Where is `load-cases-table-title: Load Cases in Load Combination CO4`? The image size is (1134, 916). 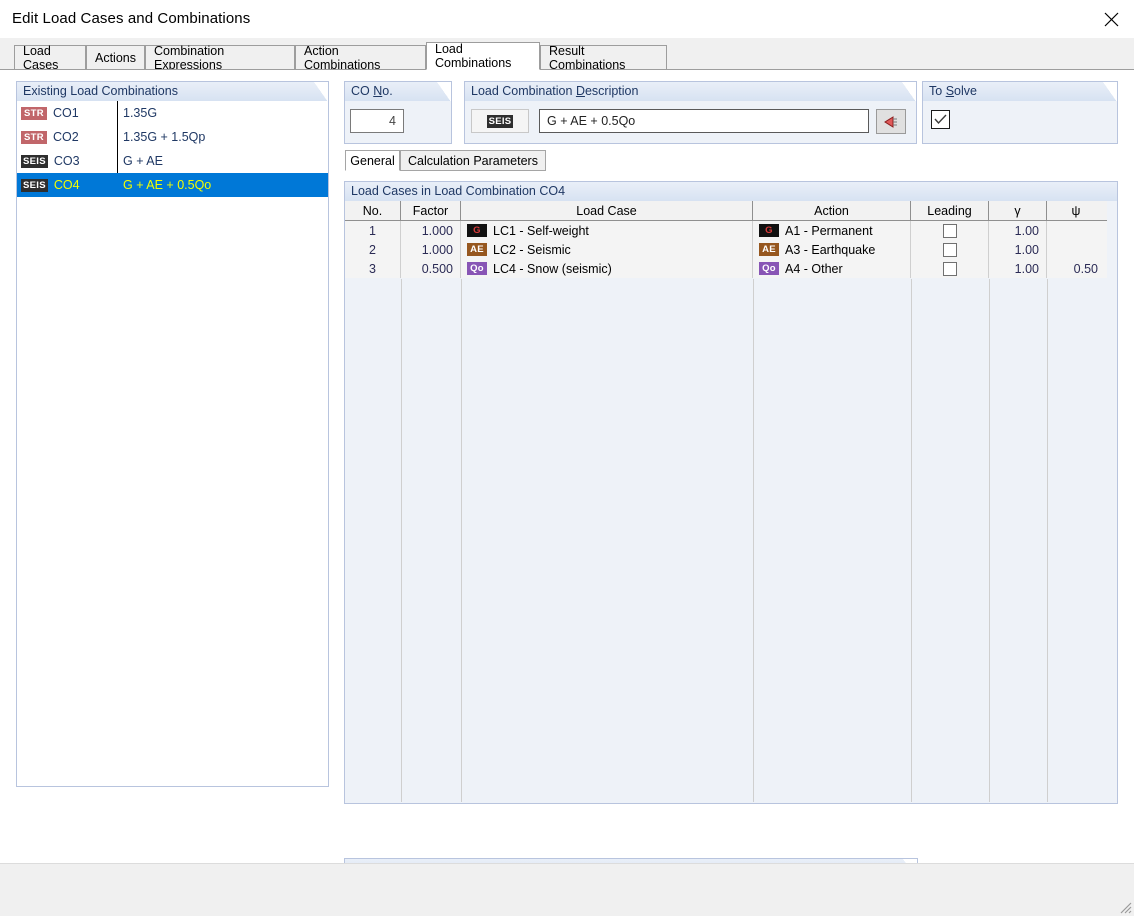 load-cases-table-title: Load Cases in Load Combination CO4 is located at coordinates (731, 191).